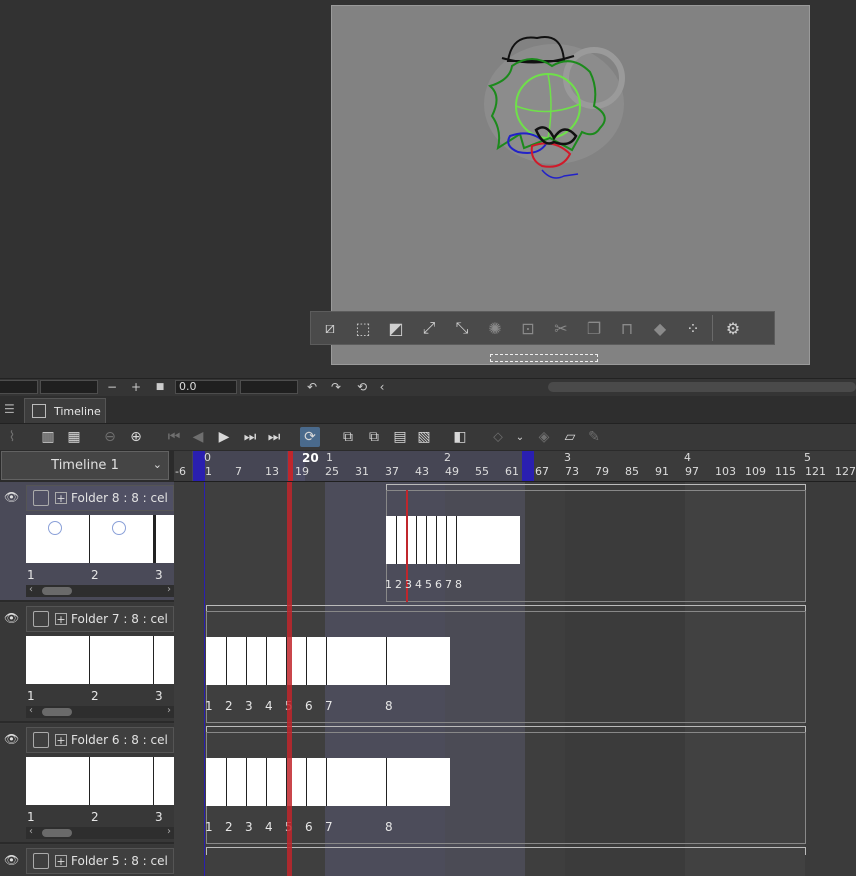 The image size is (856, 876). Describe the element at coordinates (206, 387) in the screenshot. I see `rotation-field: 0.0` at that location.